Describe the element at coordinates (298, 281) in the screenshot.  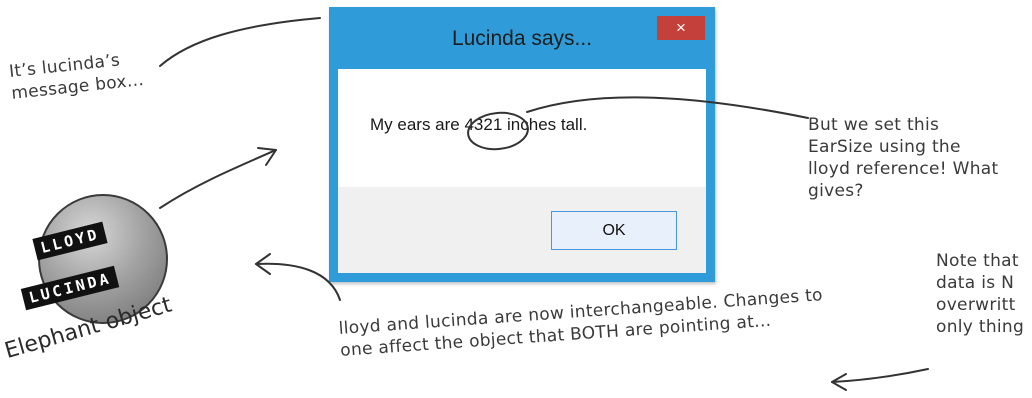
I see `arrow-interchangeable-to-badge` at that location.